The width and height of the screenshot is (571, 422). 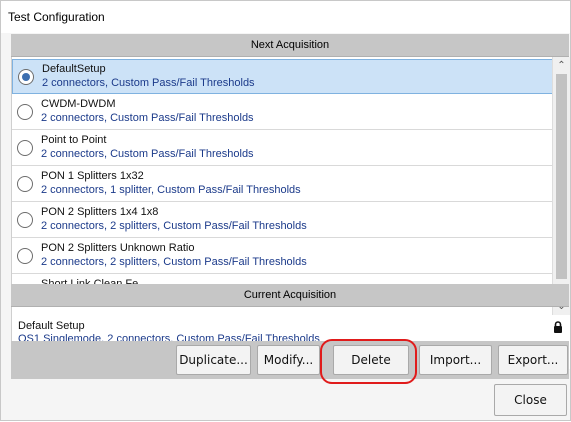 I want to click on item-name: PON 1 Splitters 1x32, so click(x=92, y=176).